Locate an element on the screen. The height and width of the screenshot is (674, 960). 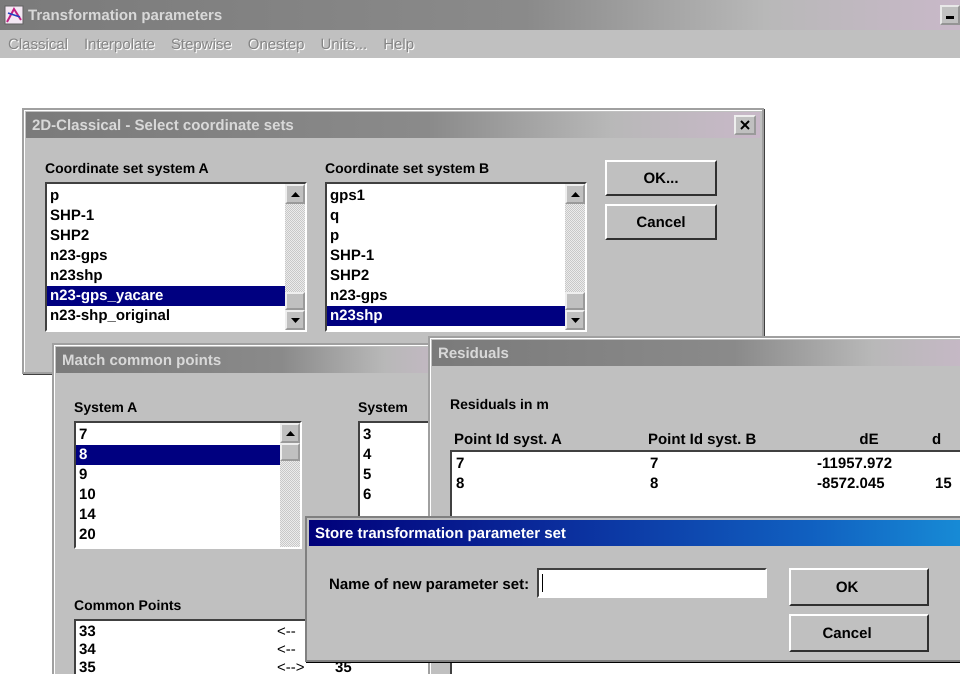
list-label: Coordinate set system B is located at coordinates (407, 168).